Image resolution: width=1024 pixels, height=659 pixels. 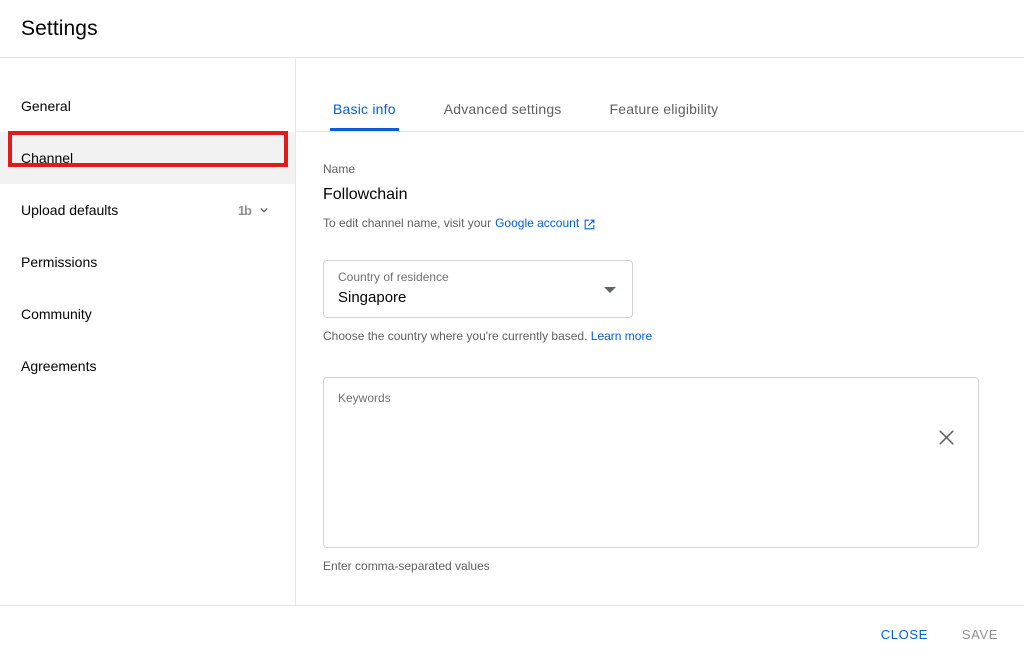 I want to click on sidebar-item-upload-defaults: Upload defaults 1b, so click(x=147, y=210).